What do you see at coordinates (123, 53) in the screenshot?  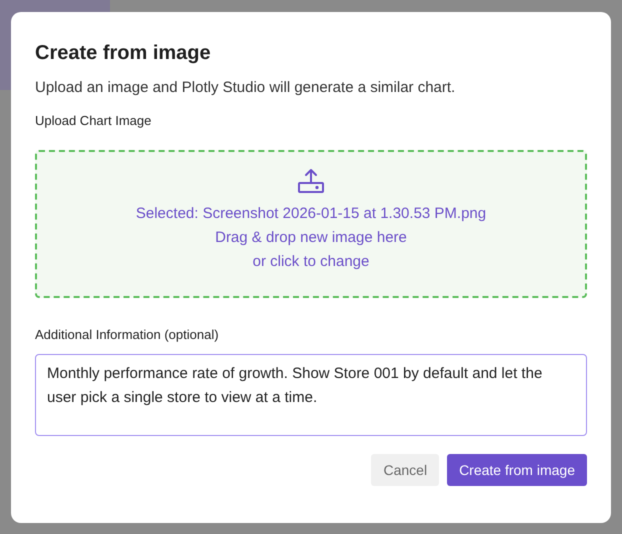 I see `dialog-title: Create from image` at bounding box center [123, 53].